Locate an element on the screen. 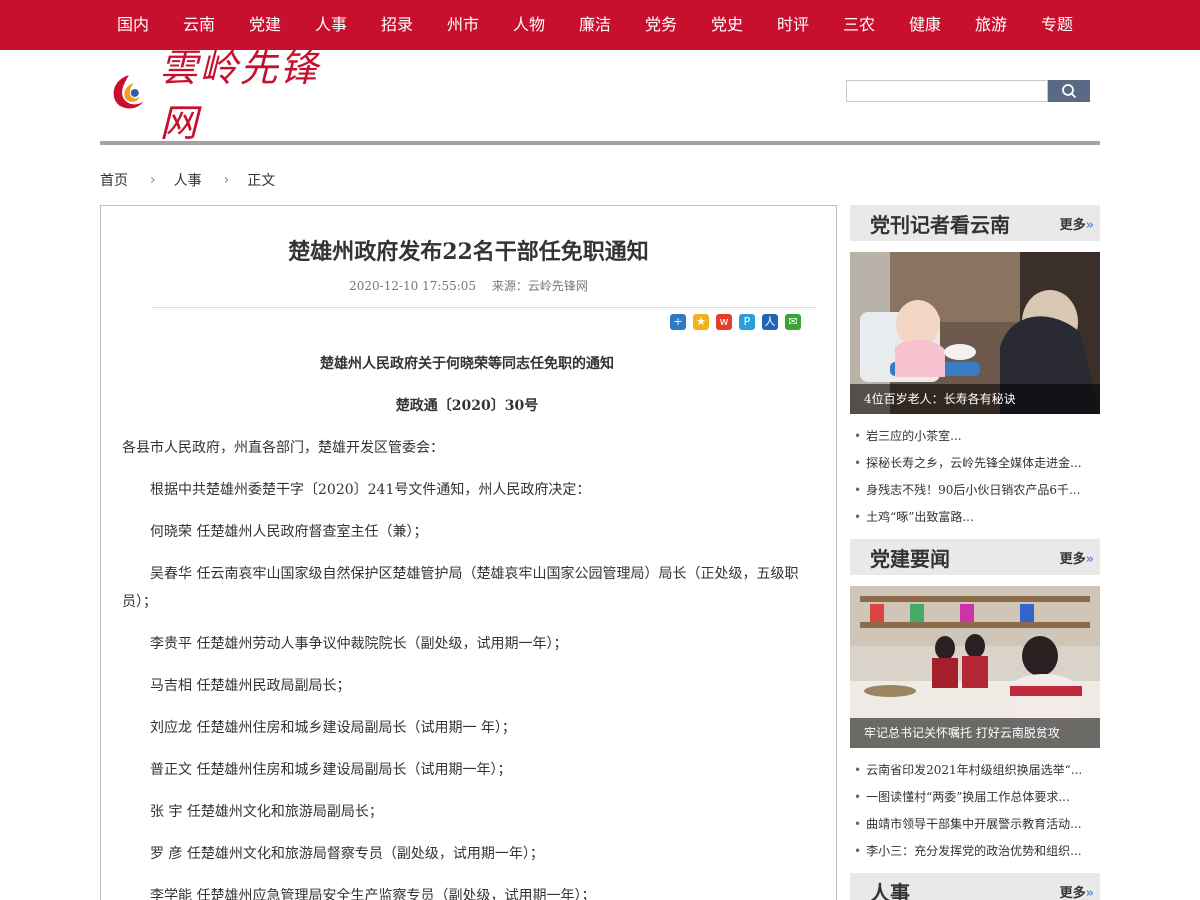 The width and height of the screenshot is (1200, 900). section-title: 党建要闻 is located at coordinates (910, 559).